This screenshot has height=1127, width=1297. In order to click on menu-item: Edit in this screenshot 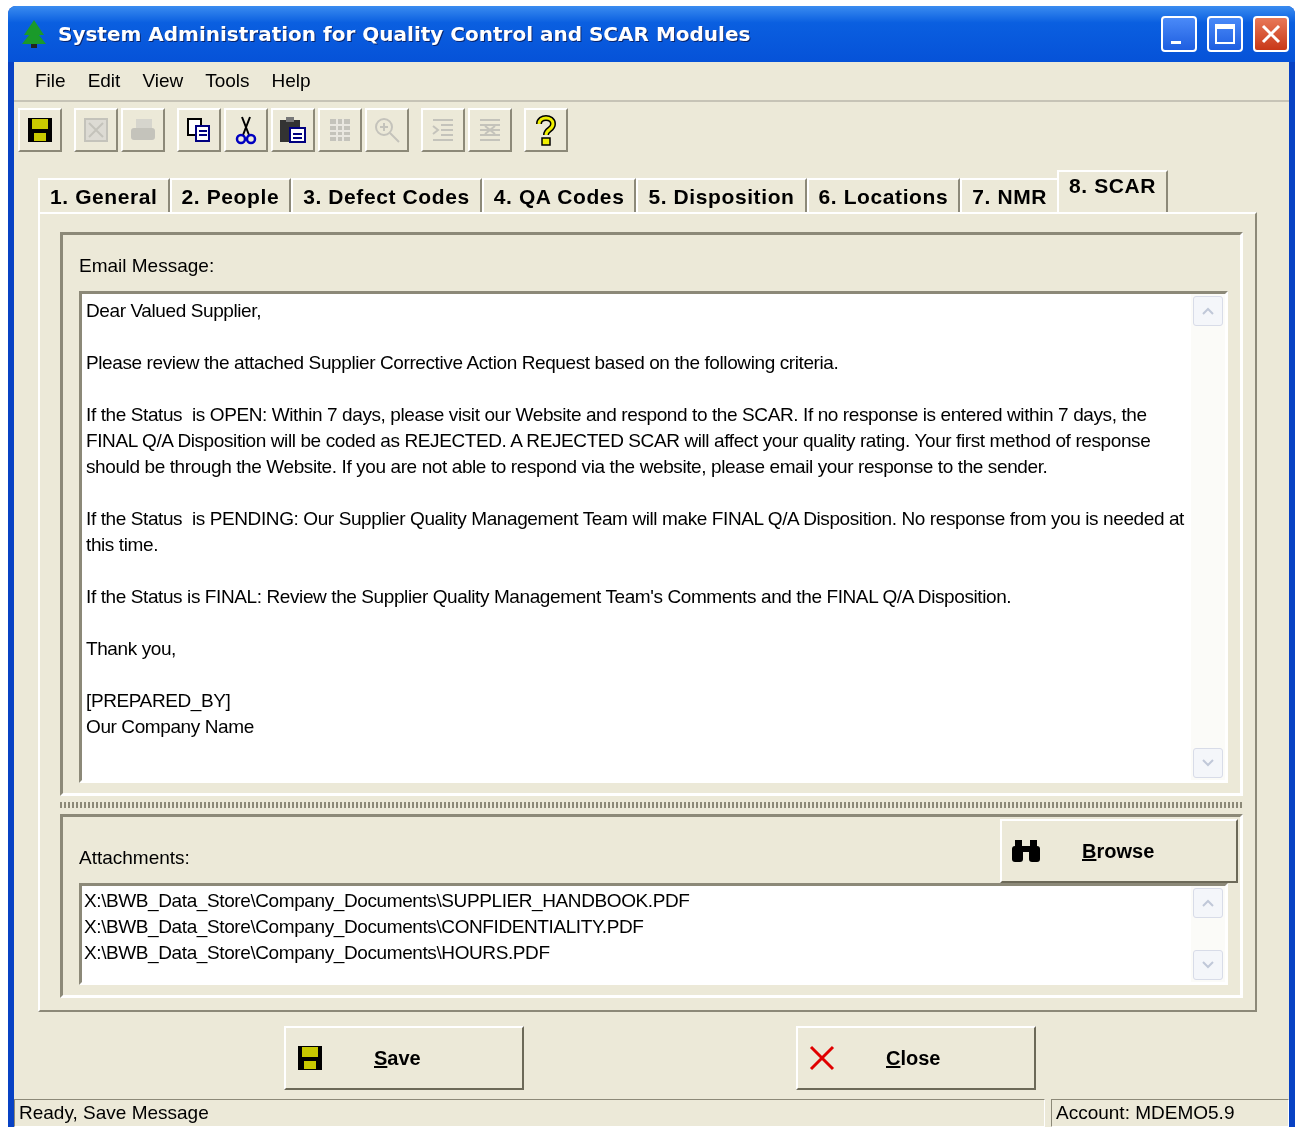, I will do `click(104, 81)`.